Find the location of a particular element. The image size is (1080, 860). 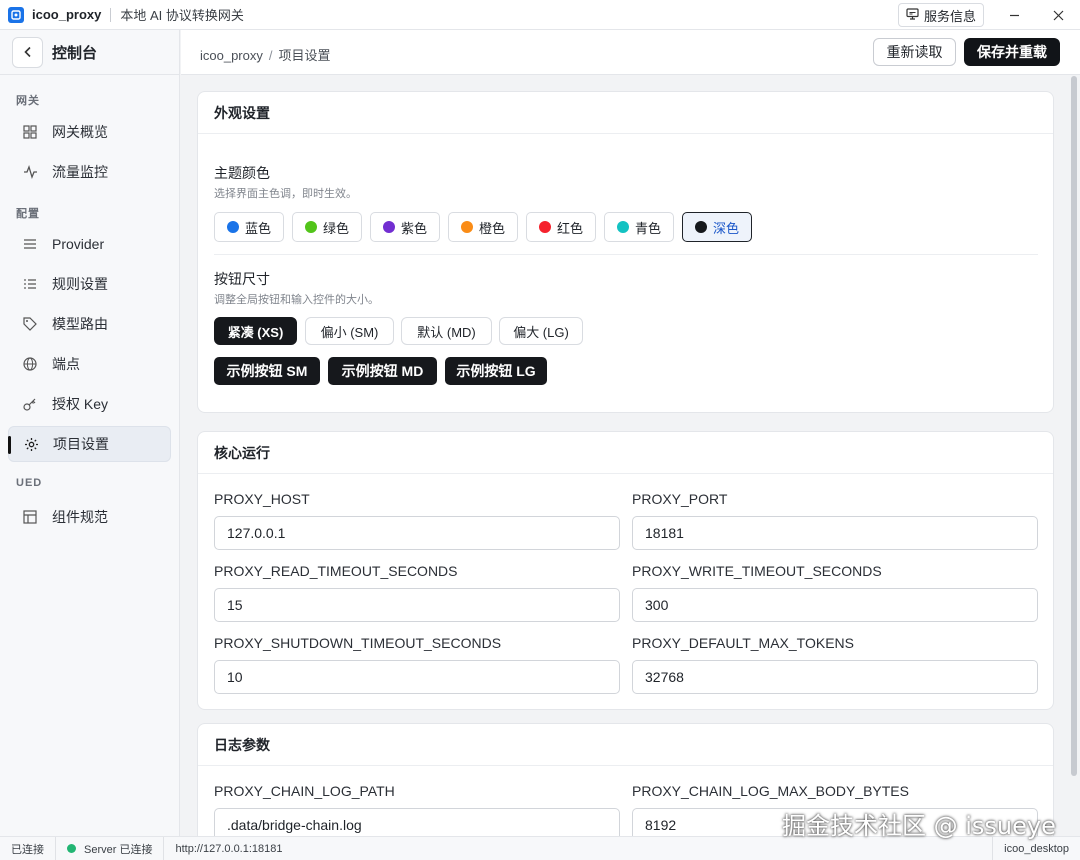

theme-cyan-button: 青色 is located at coordinates (639, 227).